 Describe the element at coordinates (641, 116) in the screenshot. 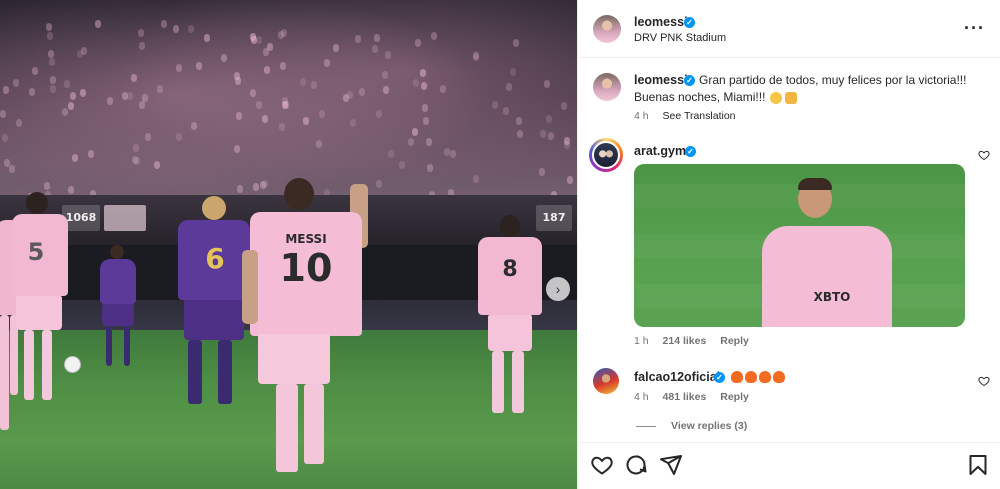

I see `caption-time: 4 h` at that location.